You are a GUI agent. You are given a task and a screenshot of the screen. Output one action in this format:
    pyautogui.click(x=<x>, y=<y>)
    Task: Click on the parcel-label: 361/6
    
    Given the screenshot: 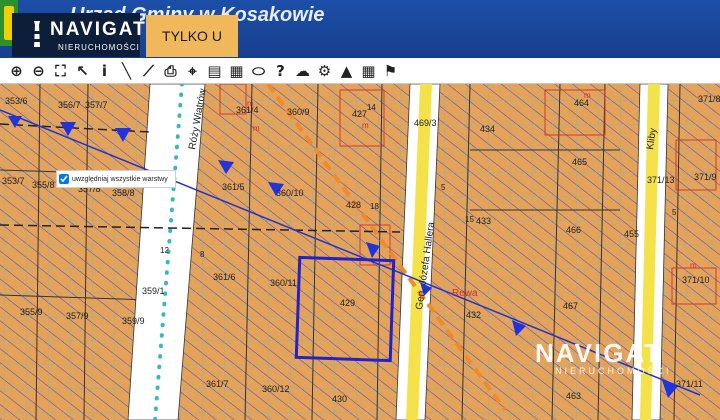 What is the action you would take?
    pyautogui.click(x=224, y=277)
    